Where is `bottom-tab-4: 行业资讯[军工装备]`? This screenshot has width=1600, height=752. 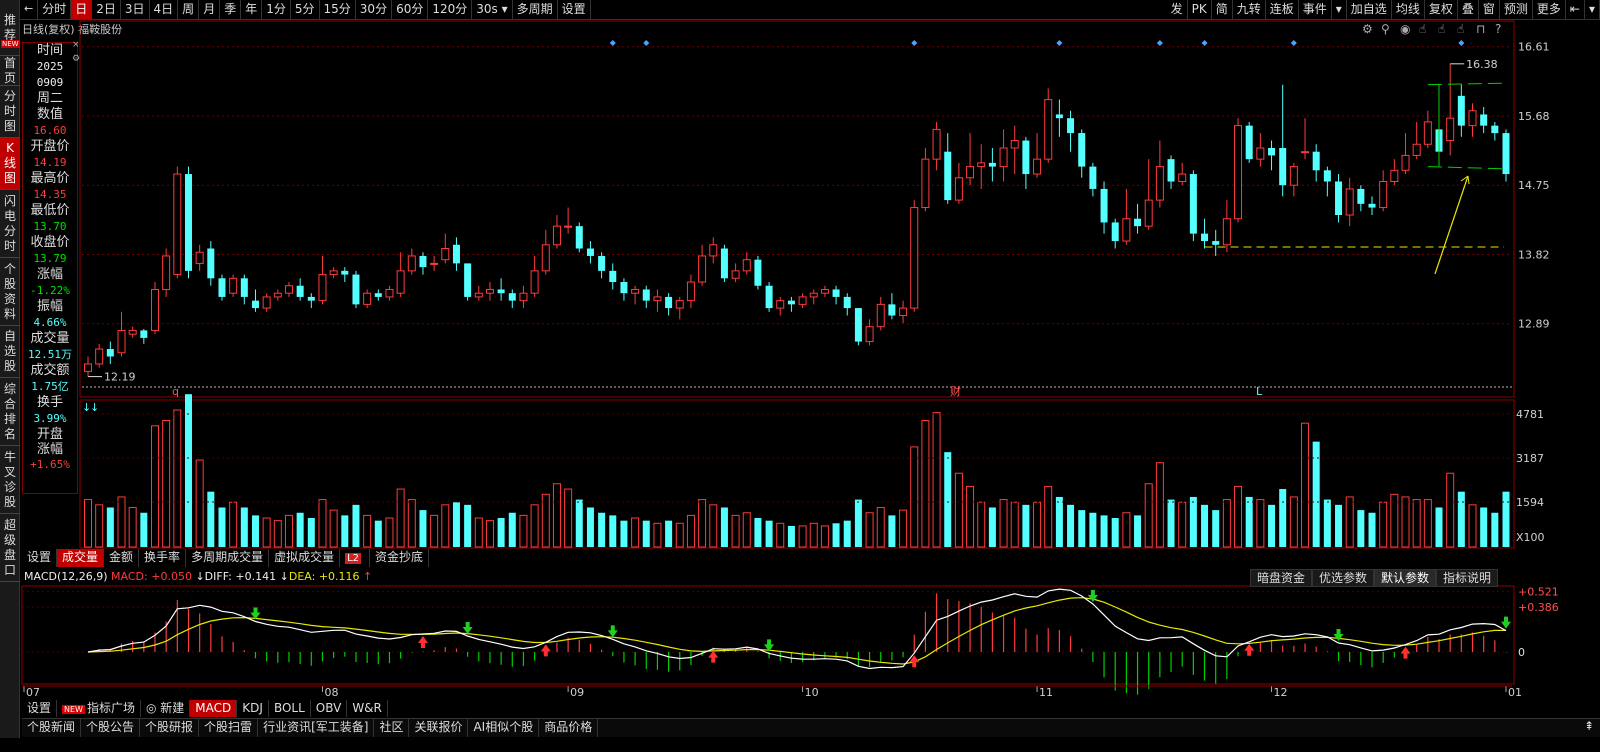
bottom-tab-4: 行业资讯[军工装备] is located at coordinates (316, 728).